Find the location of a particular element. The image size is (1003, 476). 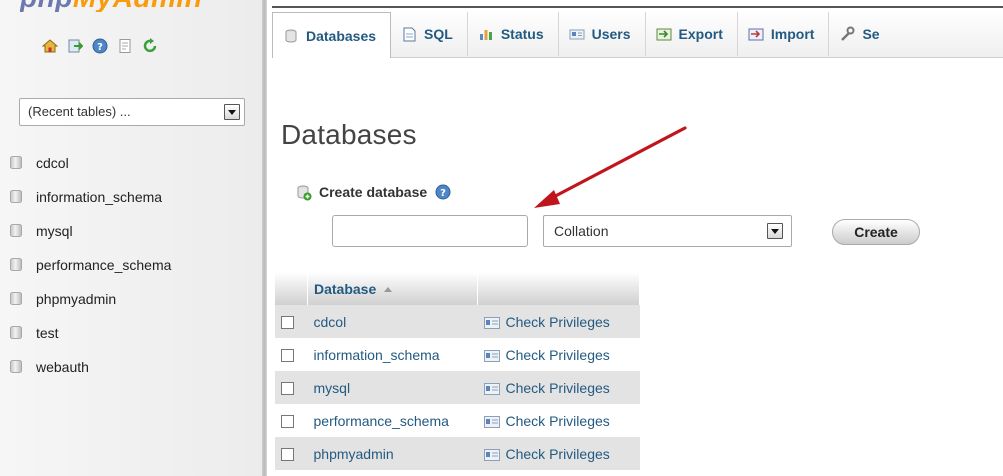

exit-icon is located at coordinates (75, 46).